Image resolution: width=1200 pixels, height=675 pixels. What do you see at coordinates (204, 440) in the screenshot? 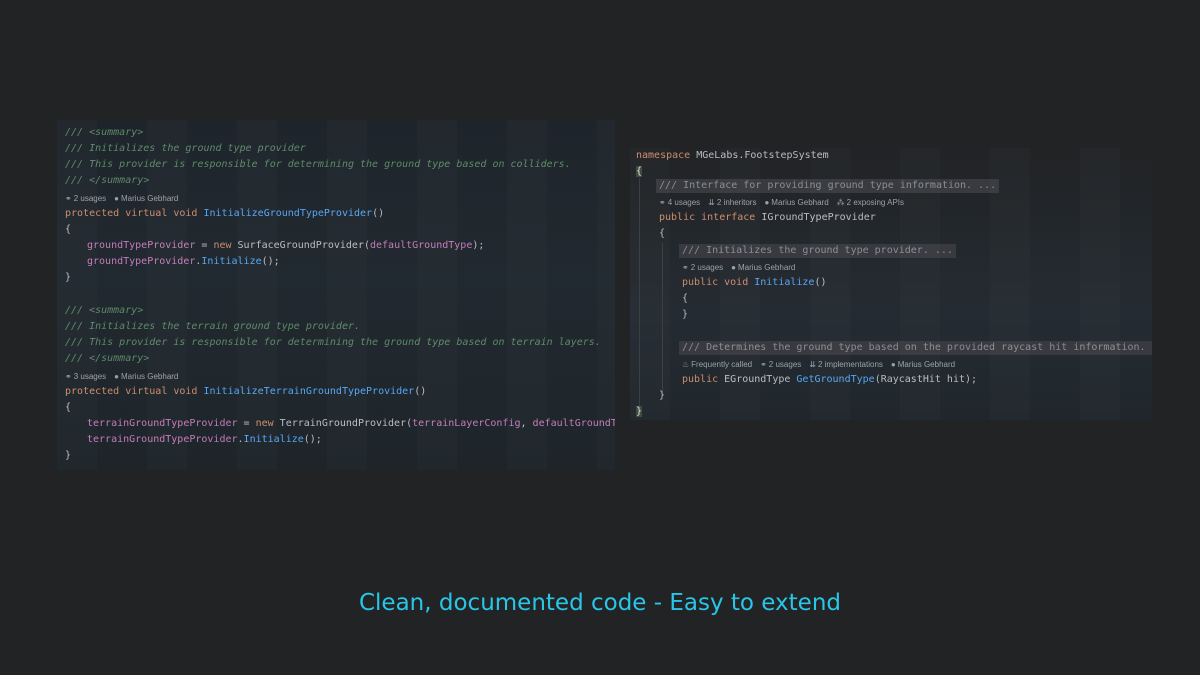
I see `code-line: terrainGroundTypeProvider.Initialize();` at bounding box center [204, 440].